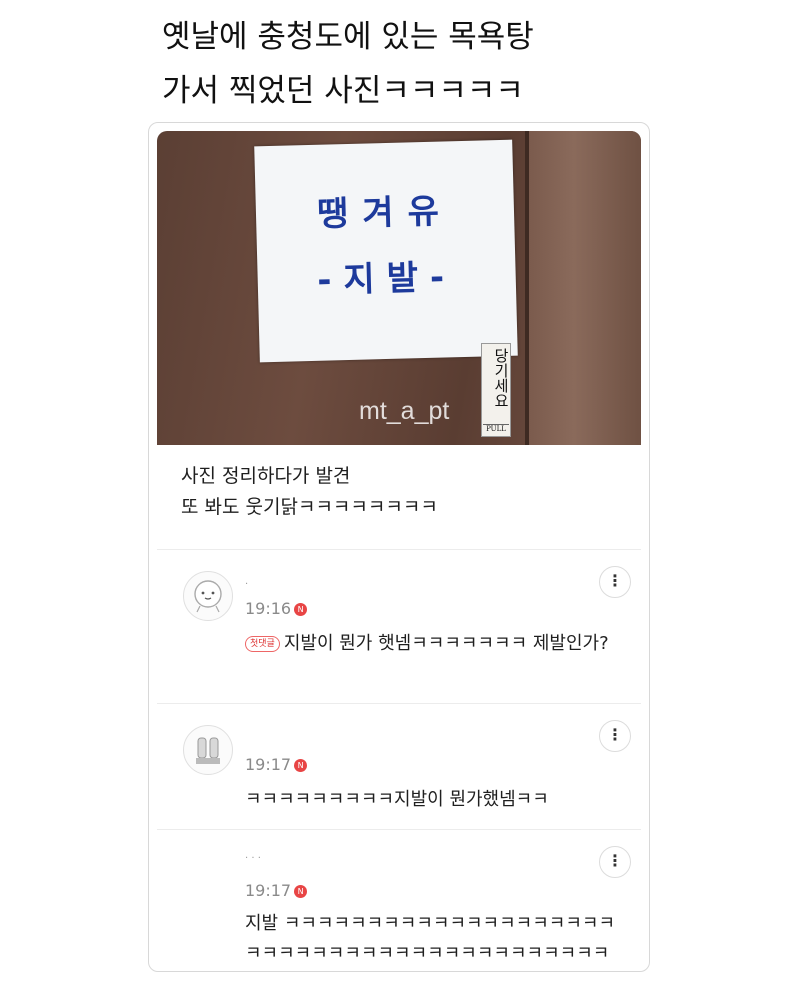 The height and width of the screenshot is (984, 800). Describe the element at coordinates (527, 288) in the screenshot. I see `door-seam` at that location.